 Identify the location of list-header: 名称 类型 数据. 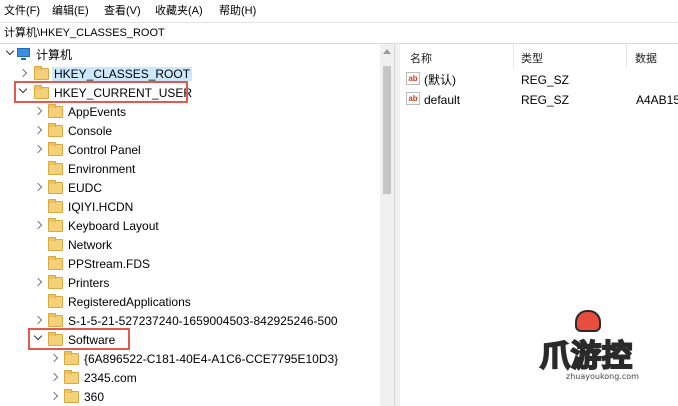
(539, 56).